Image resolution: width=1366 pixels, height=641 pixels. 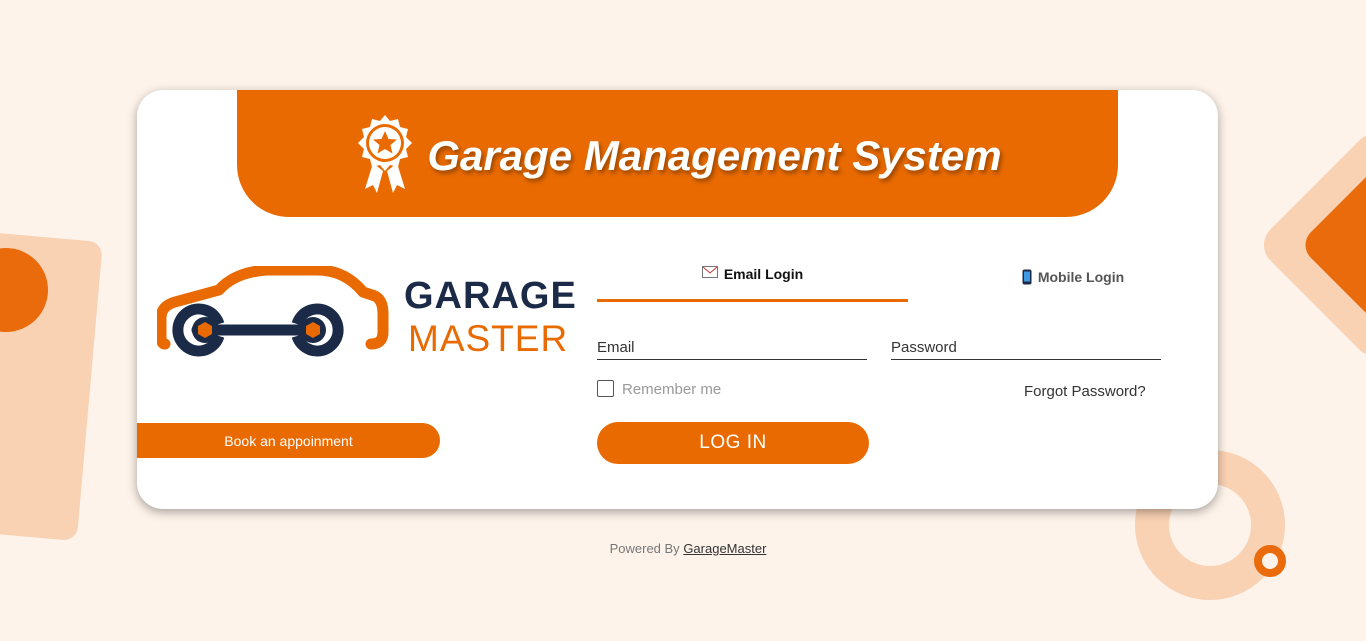 What do you see at coordinates (644, 548) in the screenshot?
I see `footer-prefix: Powered By` at bounding box center [644, 548].